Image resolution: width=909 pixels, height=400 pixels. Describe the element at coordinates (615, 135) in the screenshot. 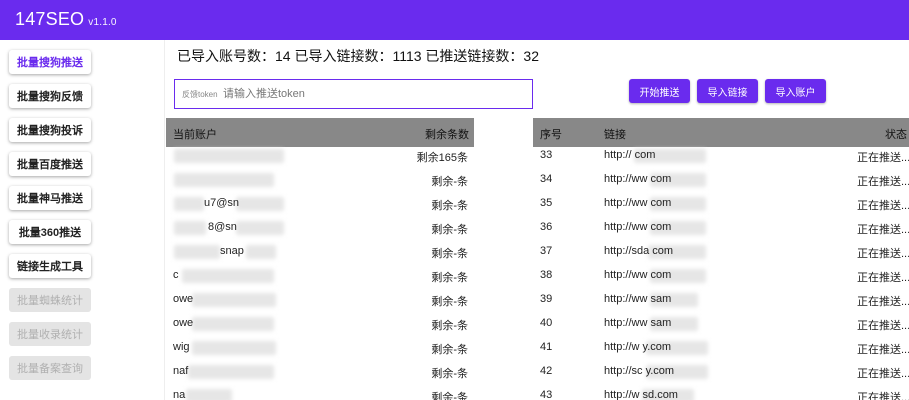

I see `header-link: 链接` at that location.